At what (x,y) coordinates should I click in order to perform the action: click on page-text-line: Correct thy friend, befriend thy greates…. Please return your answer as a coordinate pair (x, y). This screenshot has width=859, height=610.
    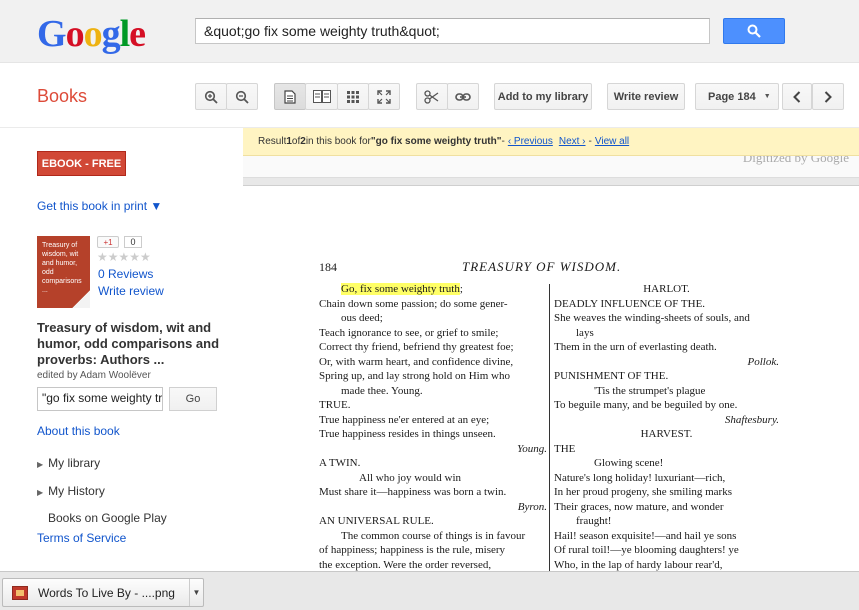
    Looking at the image, I should click on (416, 347).